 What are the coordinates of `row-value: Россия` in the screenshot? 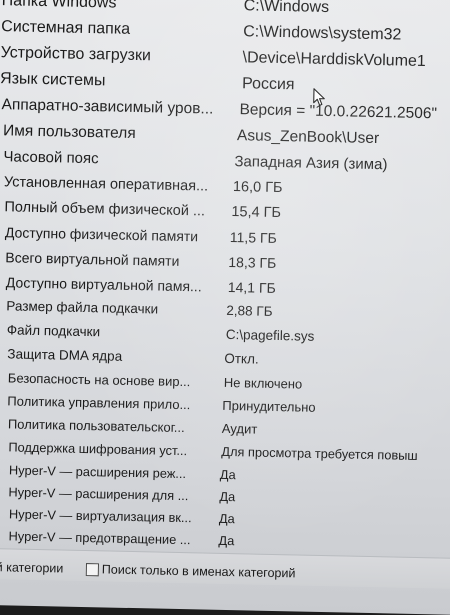 It's located at (268, 84).